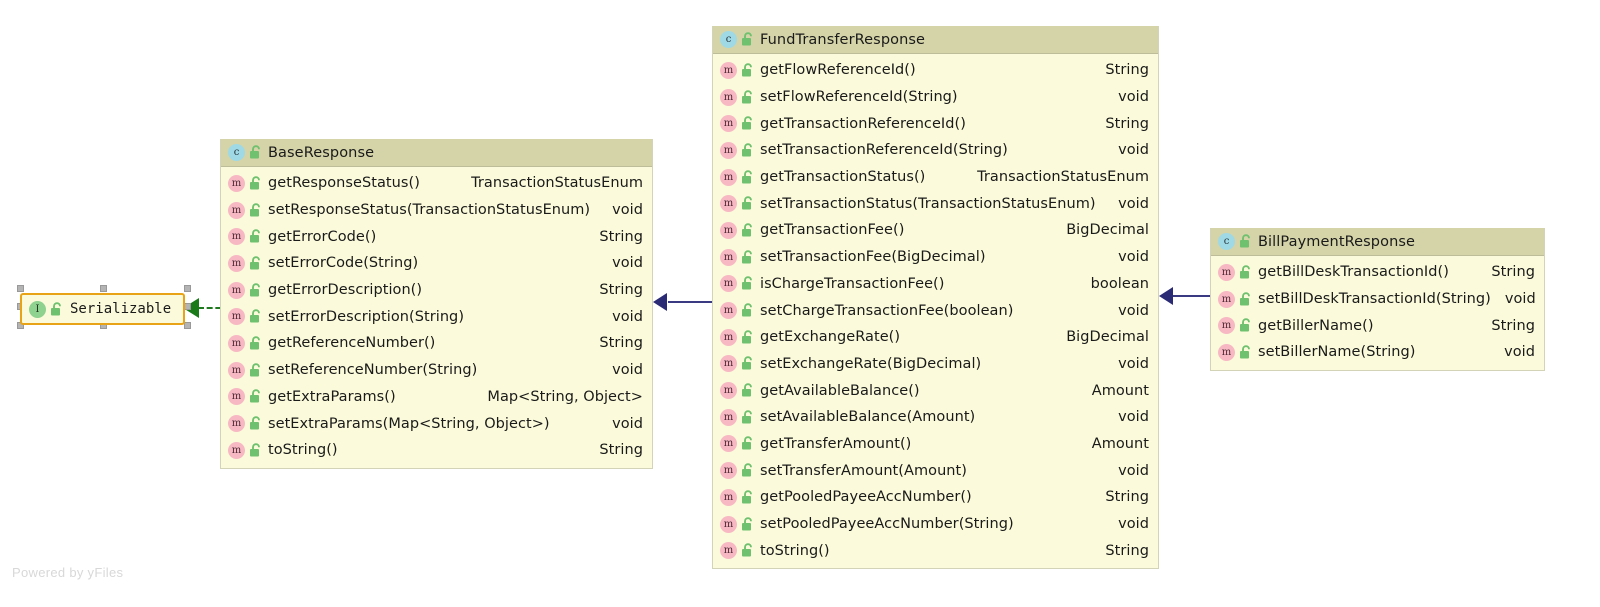  I want to click on class-header-billpaymentresponse: c BillPaymentResponse, so click(1377, 242).